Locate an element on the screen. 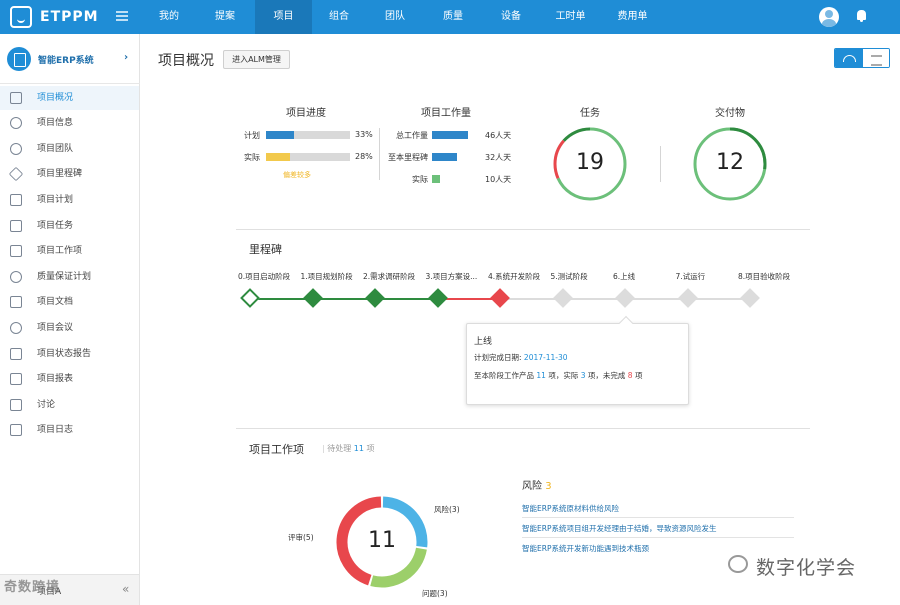 This screenshot has height=605, width=900. wechat-icon is located at coordinates (738, 564).